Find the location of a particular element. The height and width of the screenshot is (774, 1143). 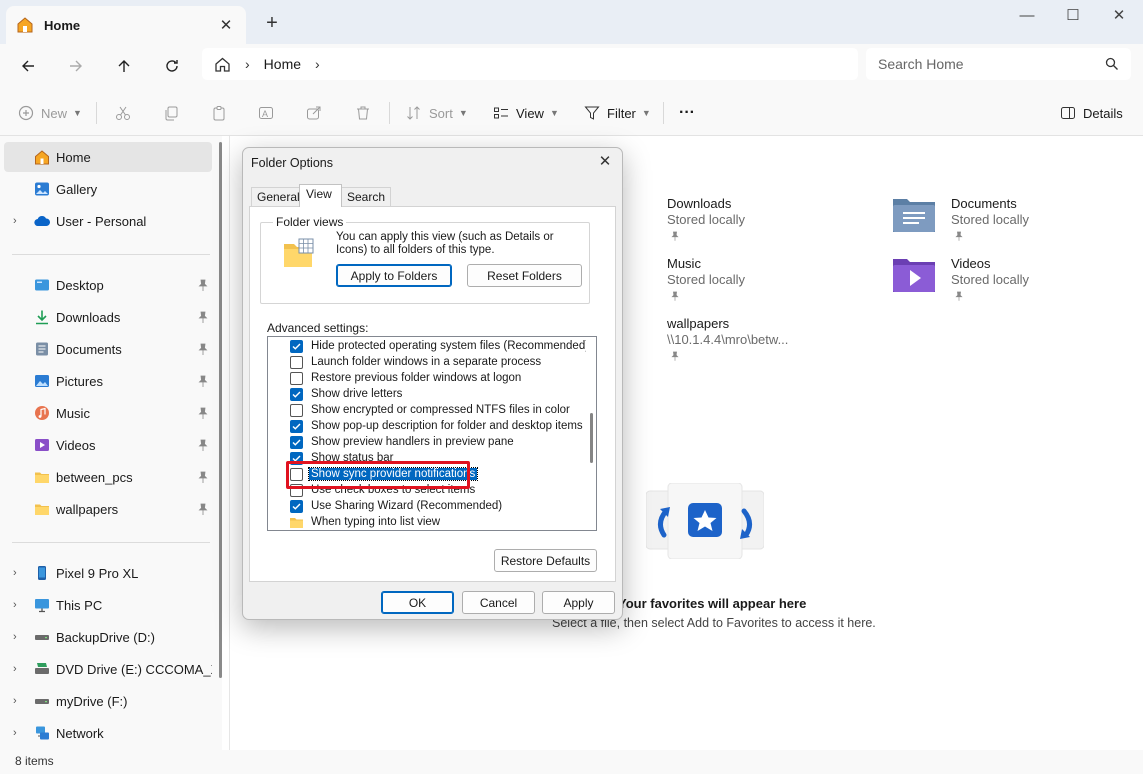

reset-folders-button: Reset Folders is located at coordinates (524, 275).